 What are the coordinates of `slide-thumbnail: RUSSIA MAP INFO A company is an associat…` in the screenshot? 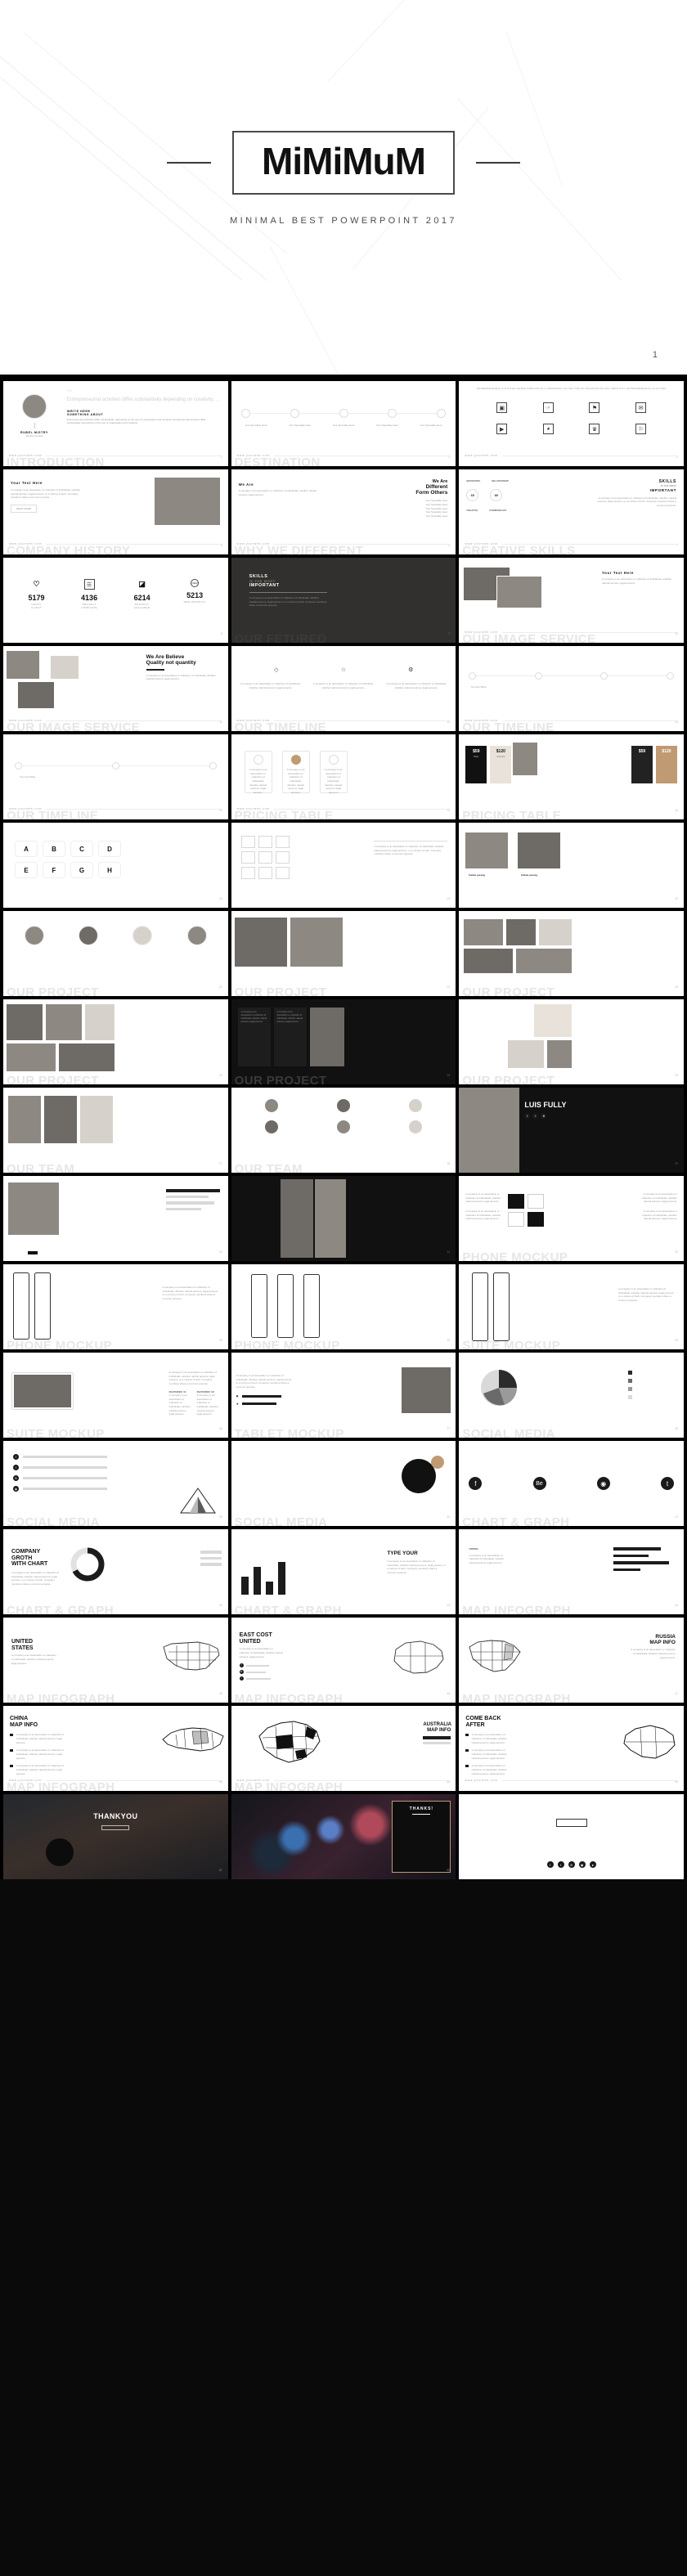 It's located at (571, 1660).